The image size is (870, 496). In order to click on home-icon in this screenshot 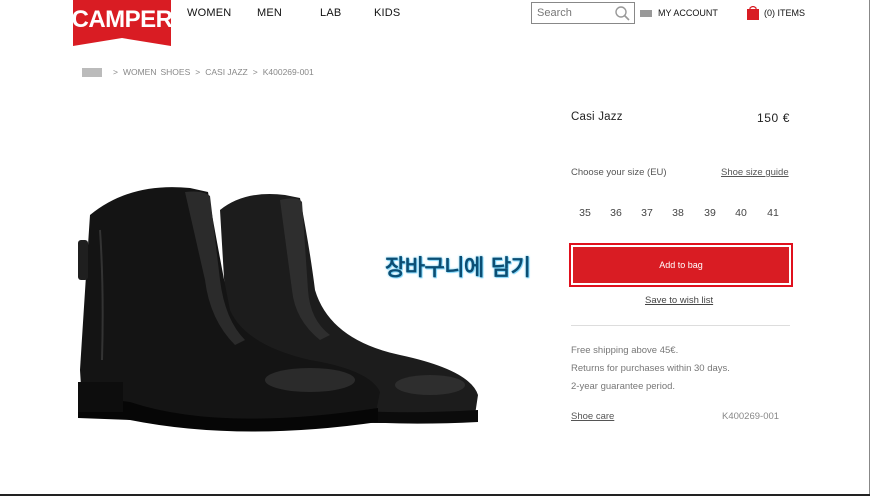, I will do `click(92, 72)`.